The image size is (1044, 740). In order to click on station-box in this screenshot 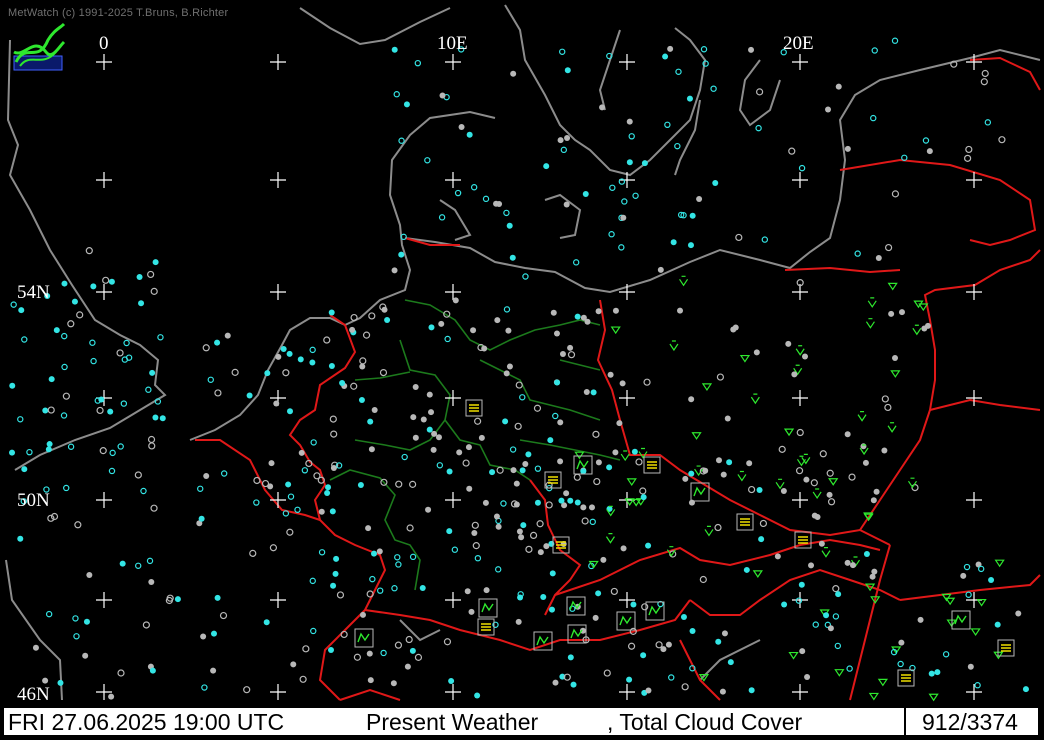, I will do `click(474, 408)`.